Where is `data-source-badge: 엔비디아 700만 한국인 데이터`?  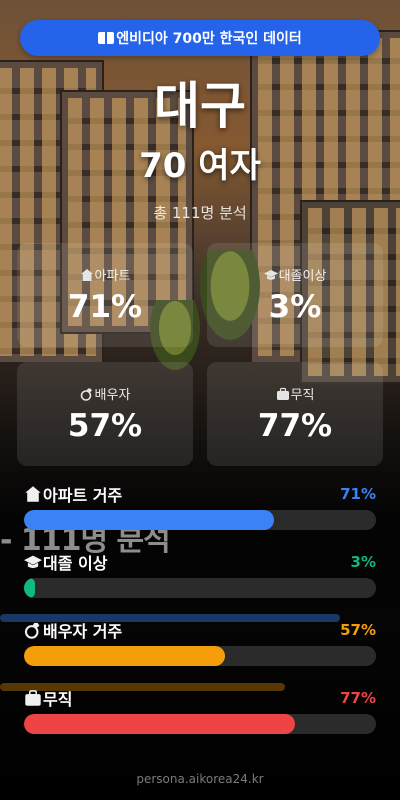 data-source-badge: 엔비디아 700만 한국인 데이터 is located at coordinates (200, 38).